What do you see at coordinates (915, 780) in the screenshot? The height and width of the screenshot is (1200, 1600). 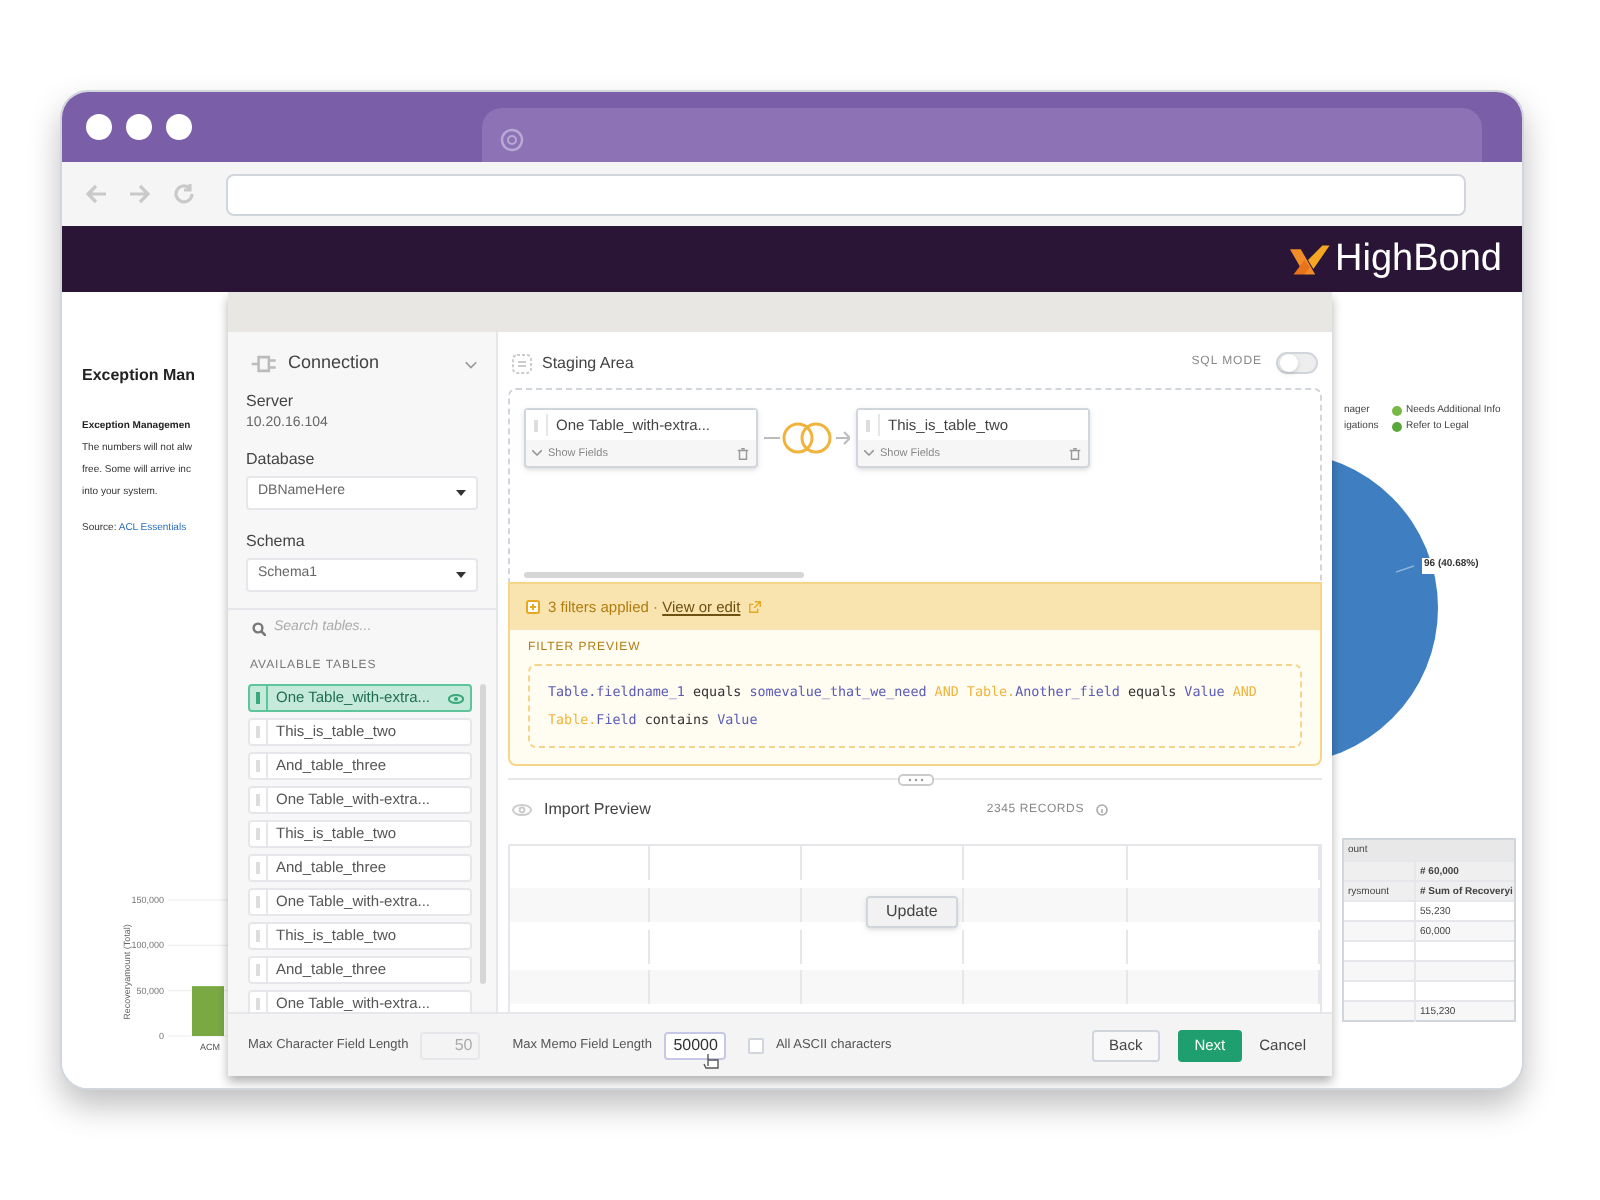 I see `resize-handle-icon` at bounding box center [915, 780].